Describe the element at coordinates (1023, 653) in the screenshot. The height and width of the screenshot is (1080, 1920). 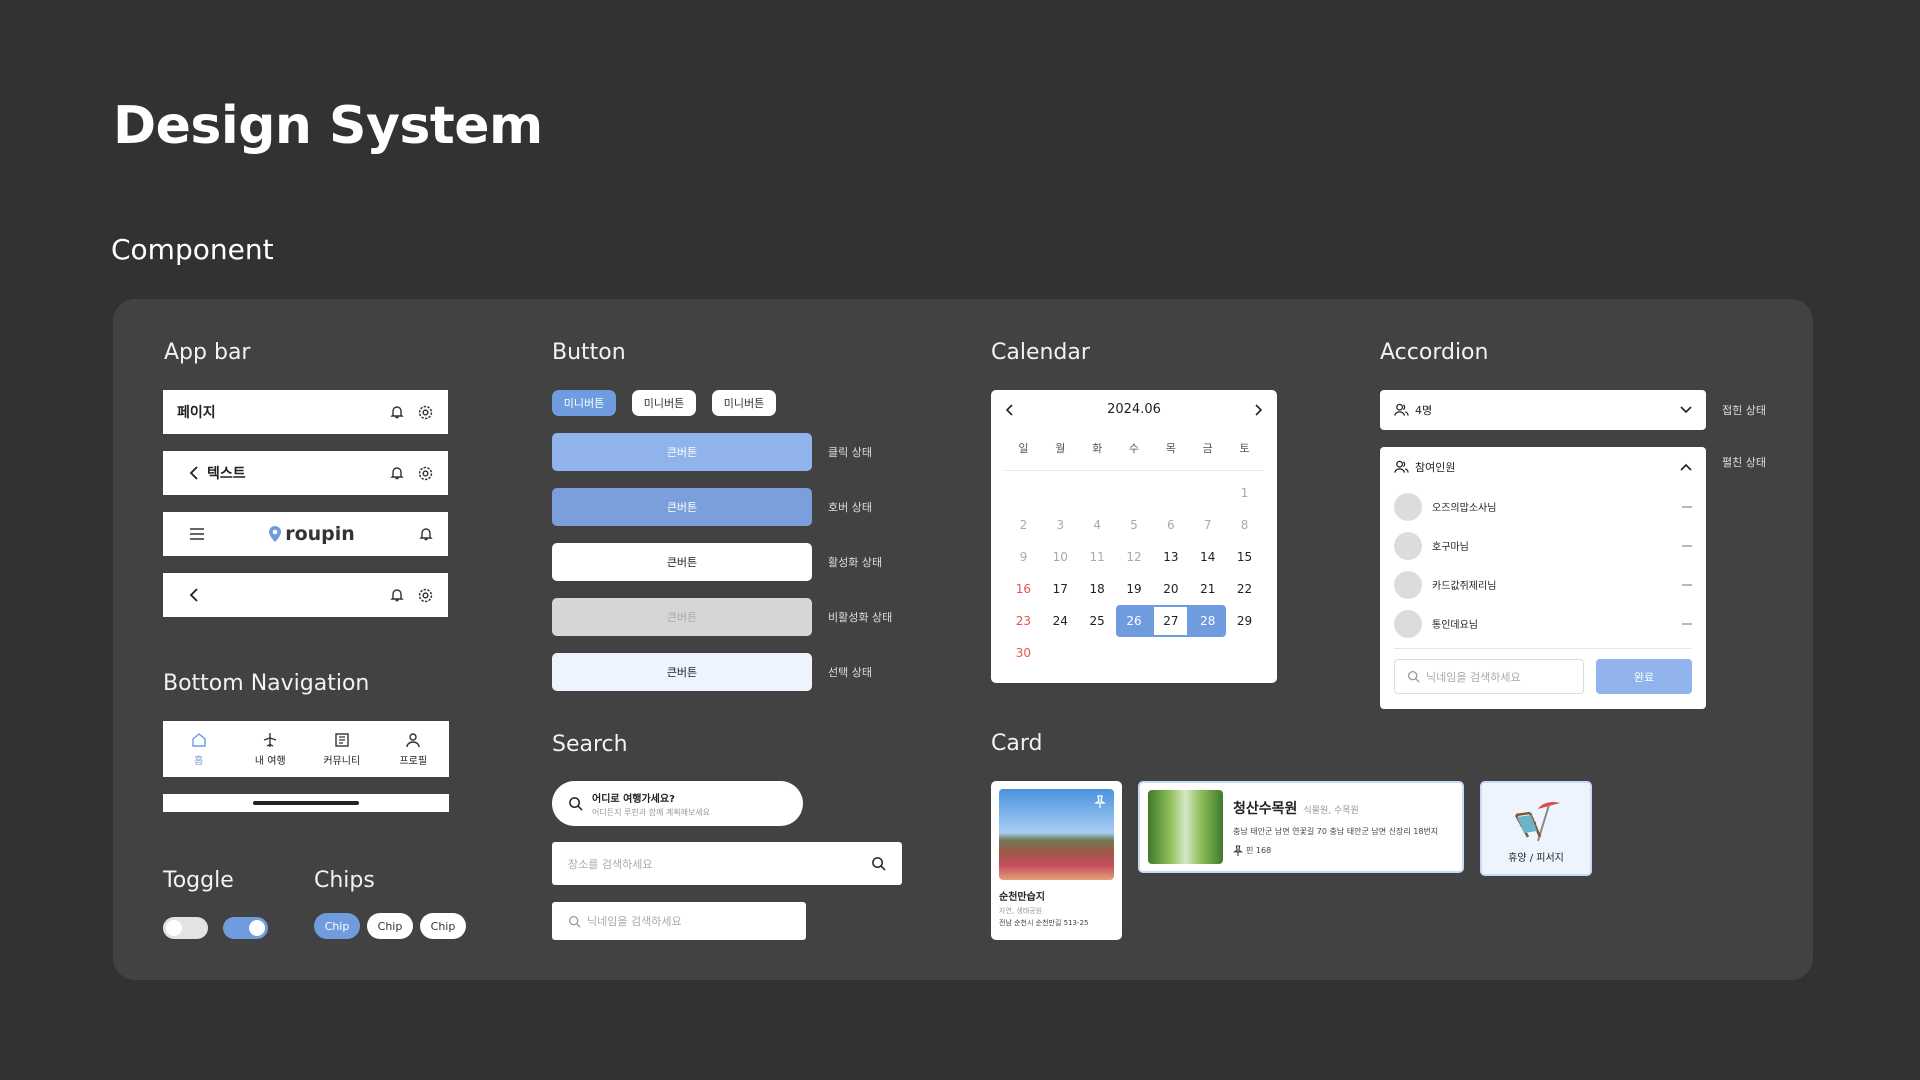
I see `calendar-day: 30` at that location.